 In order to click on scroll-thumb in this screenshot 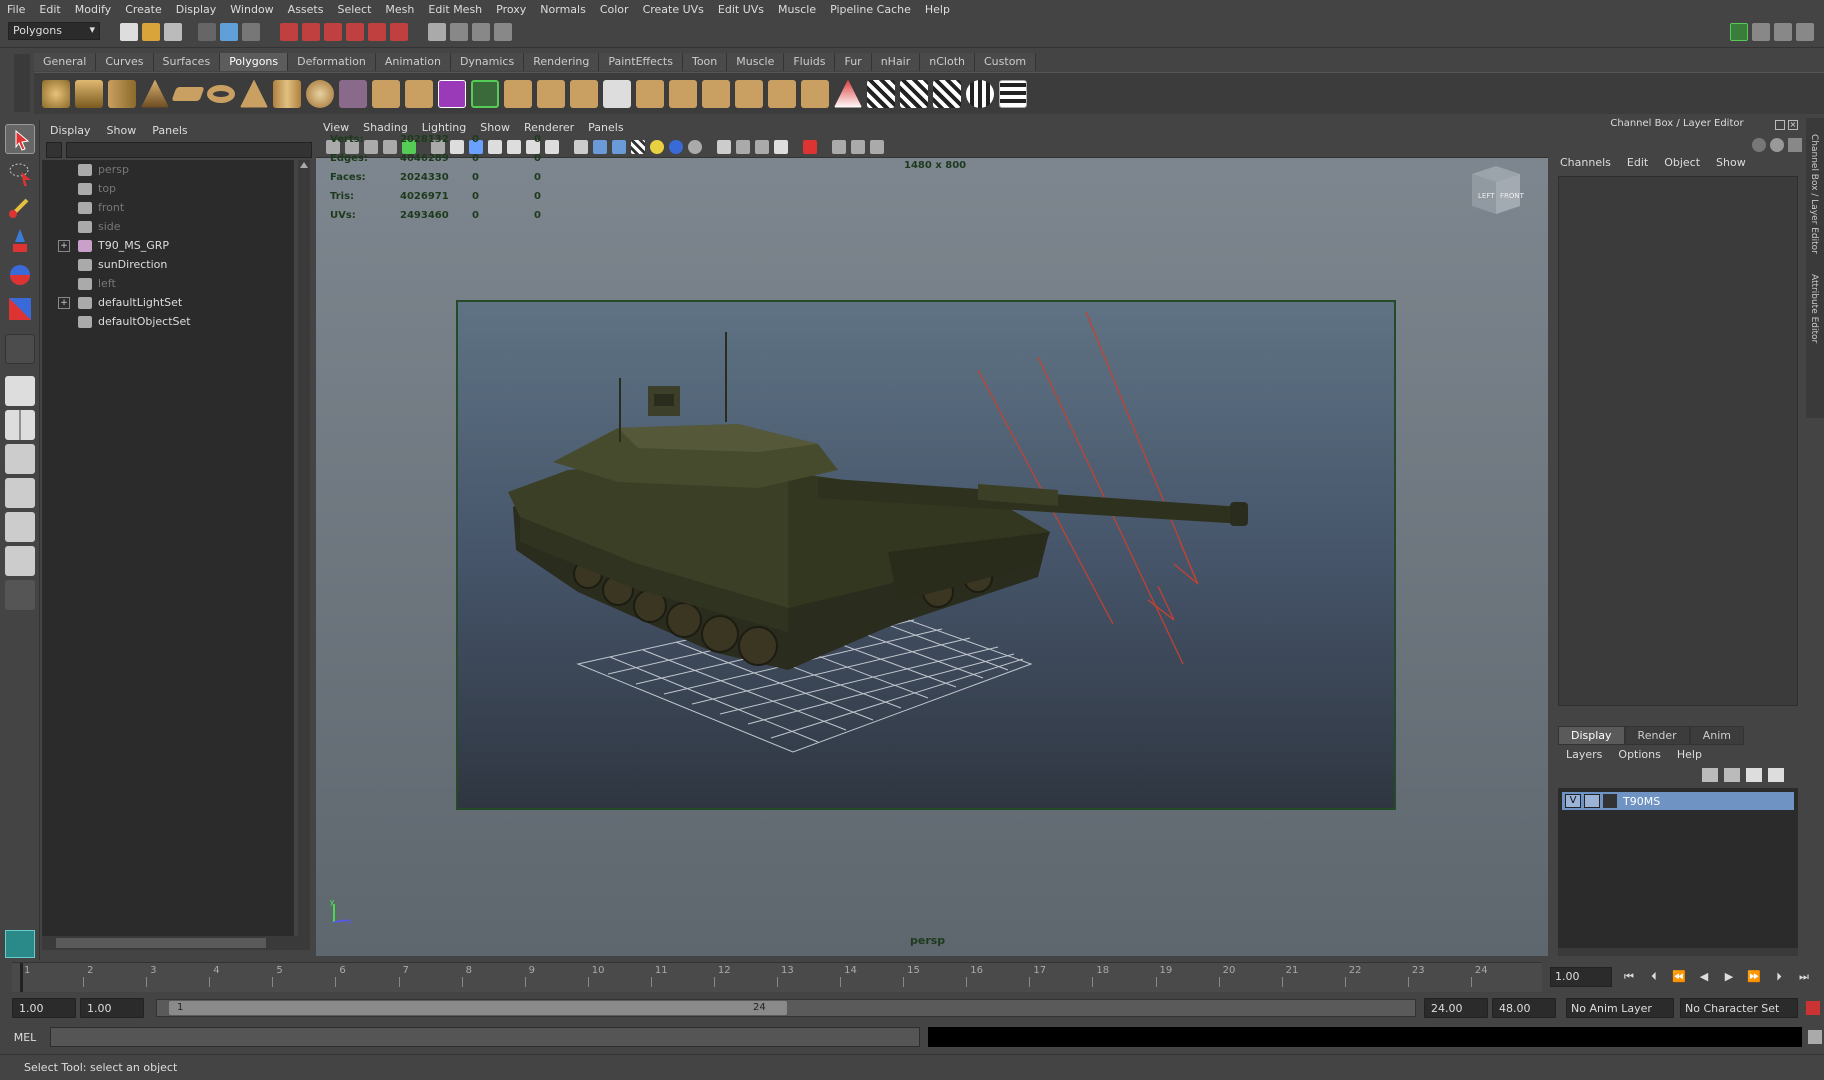, I will do `click(161, 943)`.